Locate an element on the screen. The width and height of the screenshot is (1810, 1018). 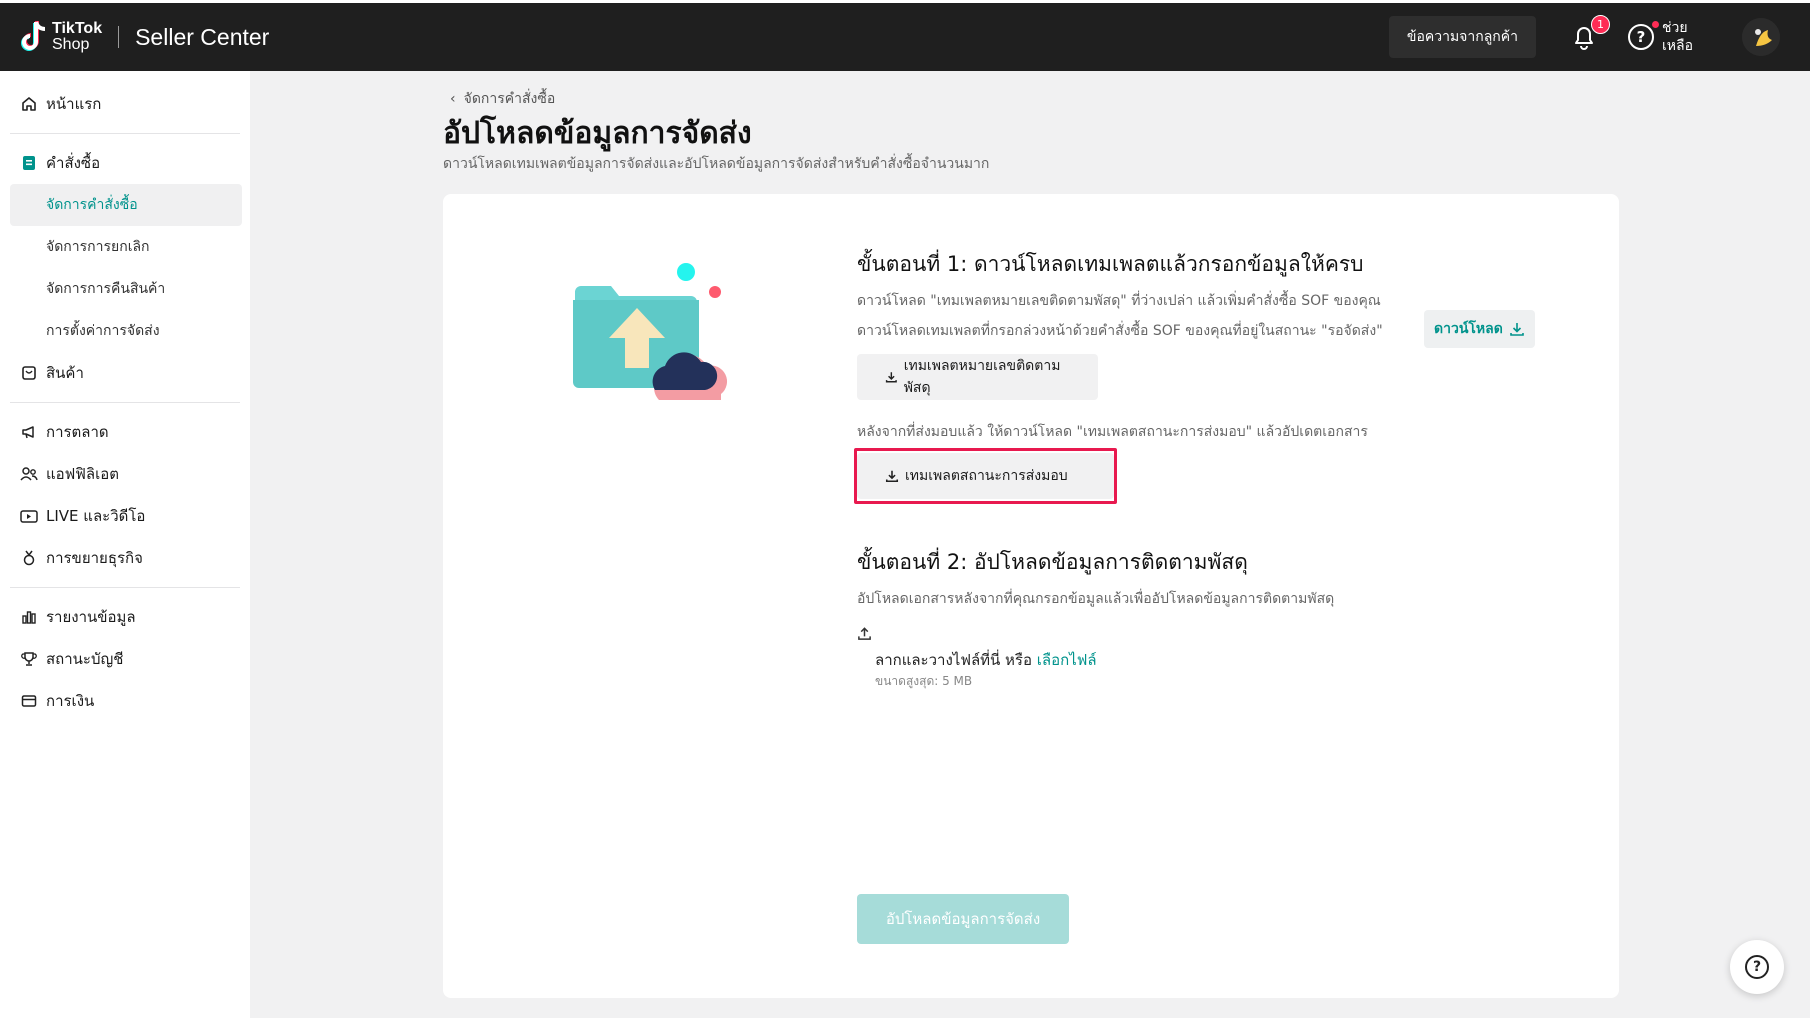
tracking-template-button: เทมเพลตหมายเลขติดตามพัสดุ is located at coordinates (977, 377).